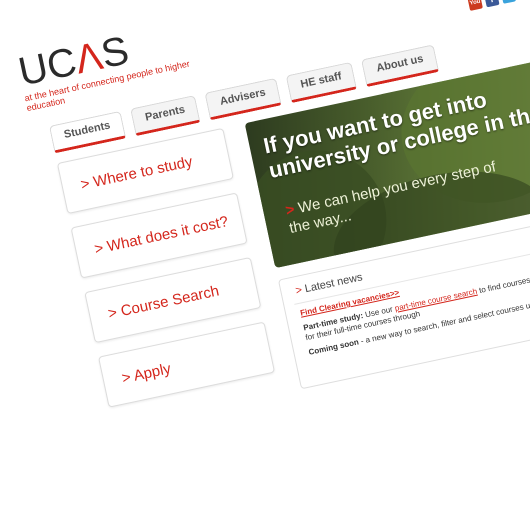 This screenshot has height=510, width=530. What do you see at coordinates (299, 291) in the screenshot?
I see `chevron-right-icon: >` at bounding box center [299, 291].